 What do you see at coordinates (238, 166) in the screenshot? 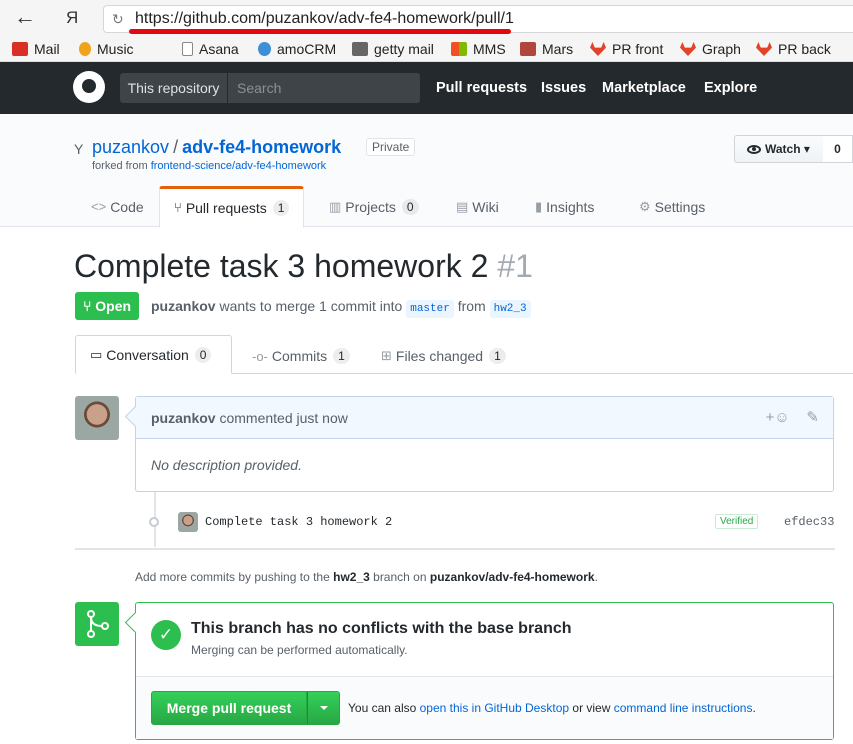
I see `forked-from-link: frontend-science/adv-fe4-homework` at bounding box center [238, 166].